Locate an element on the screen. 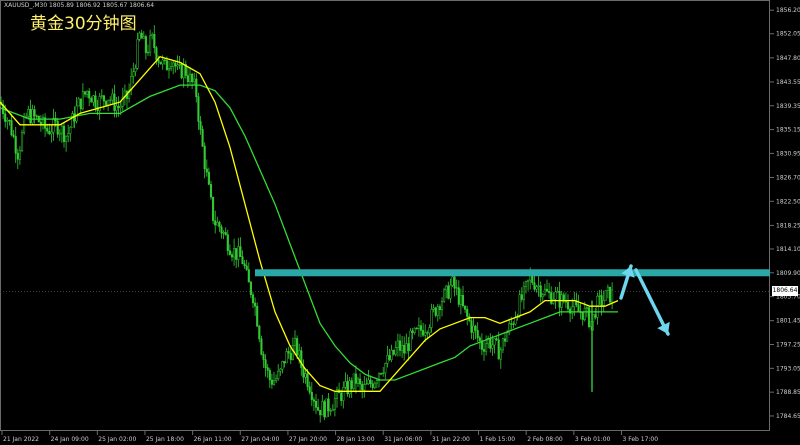  price-tick-label: 1847.80 is located at coordinates (788, 58).